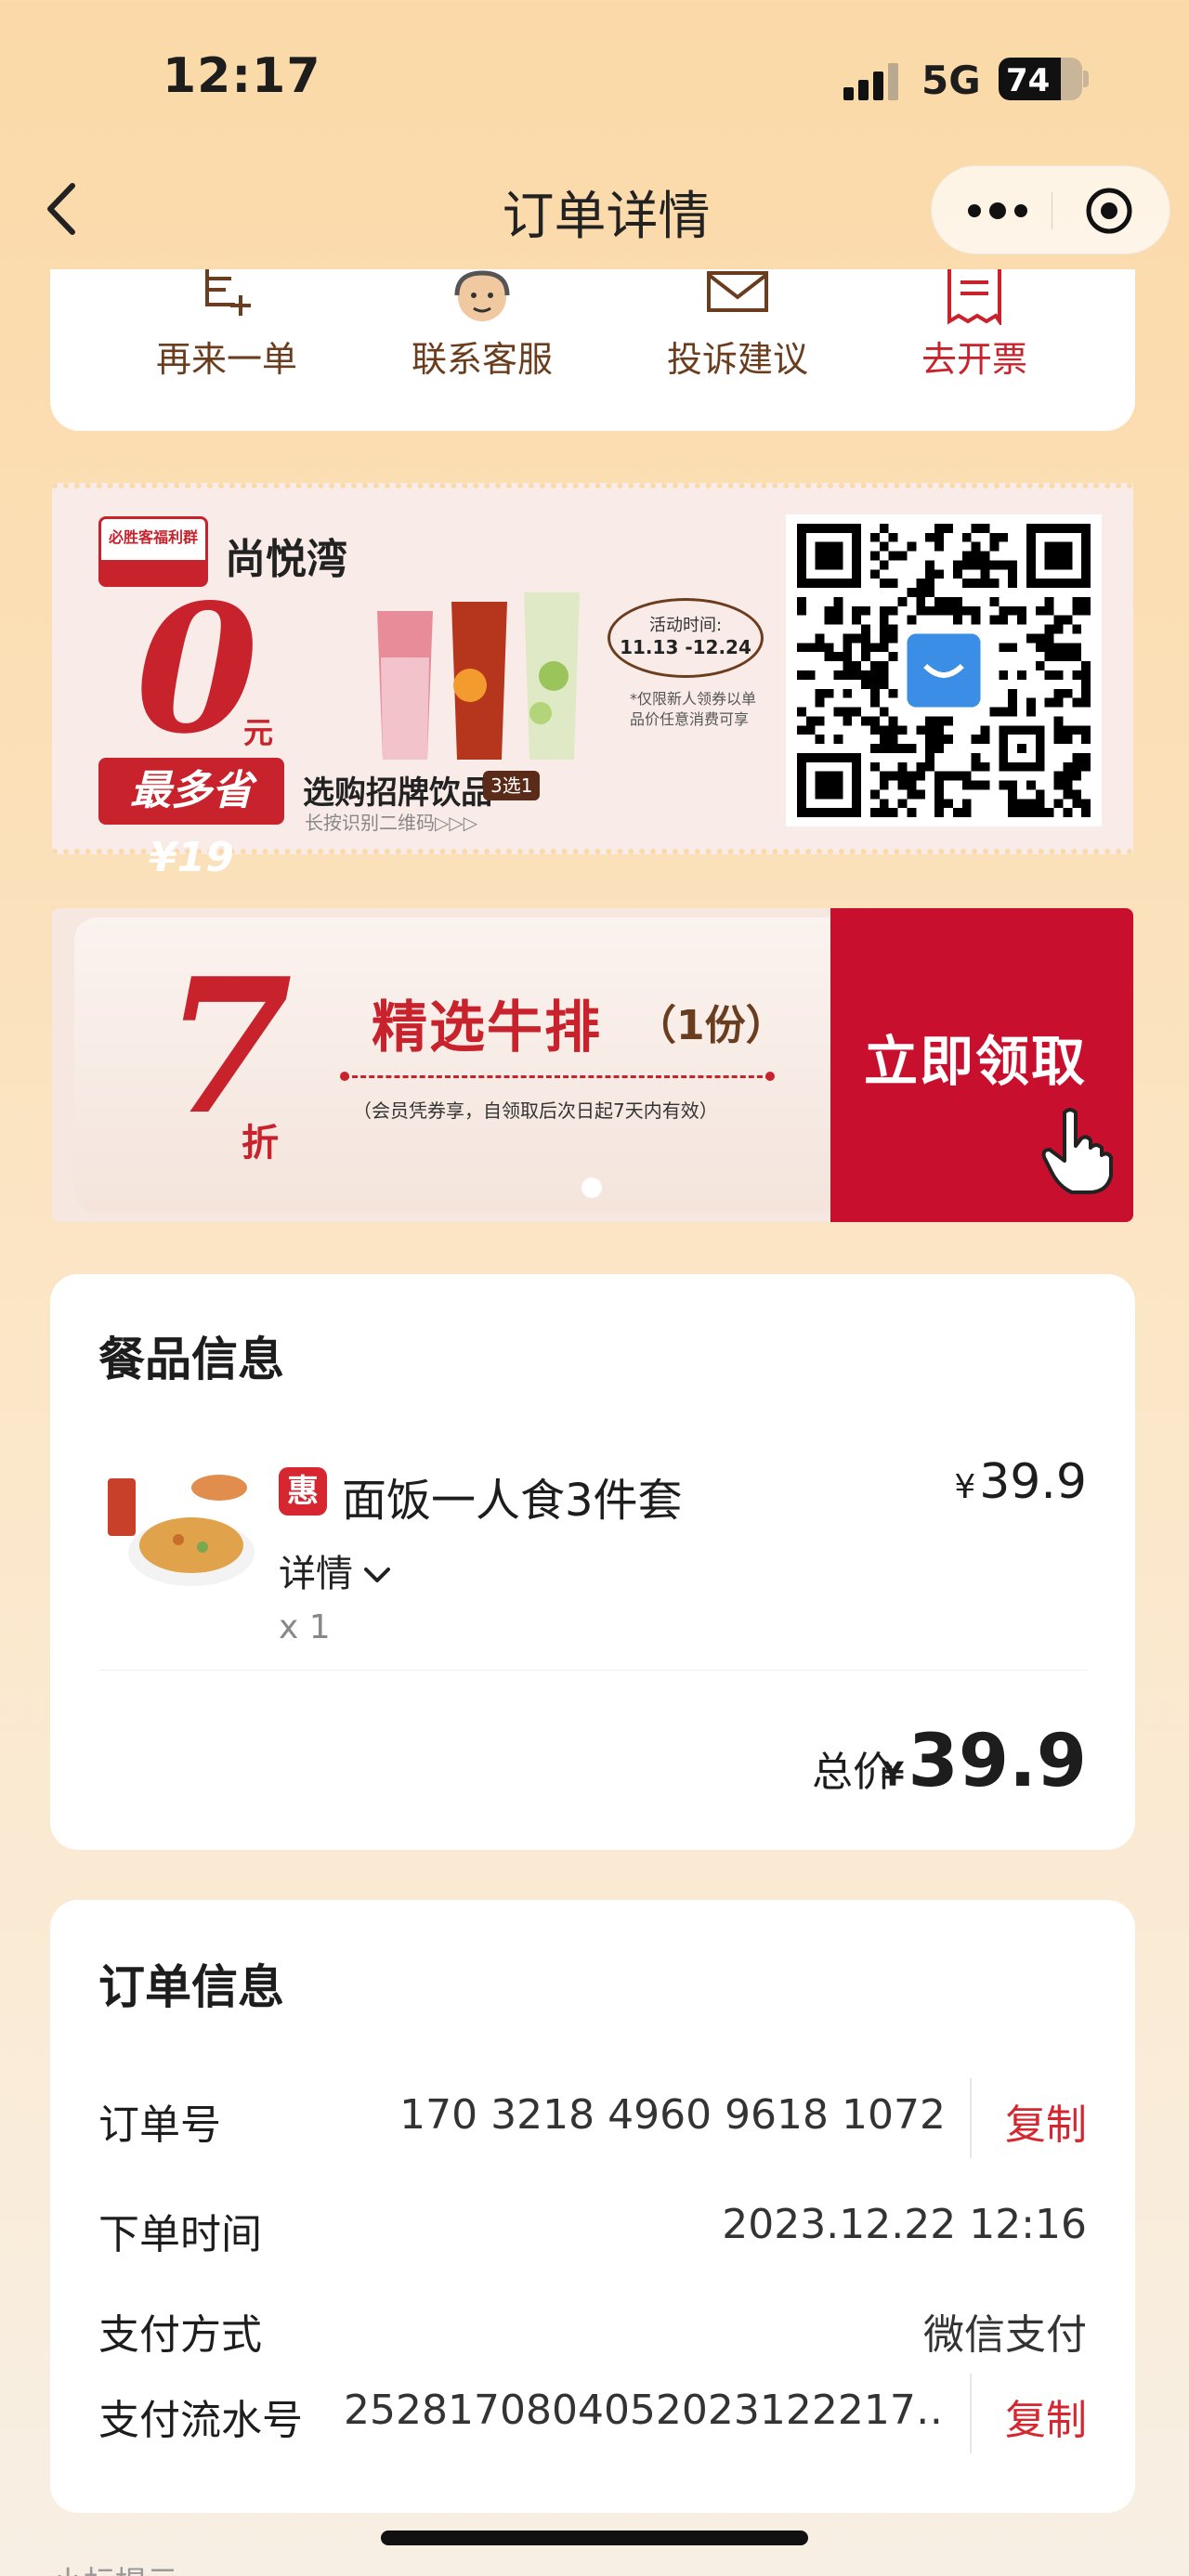 The width and height of the screenshot is (1189, 2576). What do you see at coordinates (512, 785) in the screenshot?
I see `promo-tag: 3选1` at bounding box center [512, 785].